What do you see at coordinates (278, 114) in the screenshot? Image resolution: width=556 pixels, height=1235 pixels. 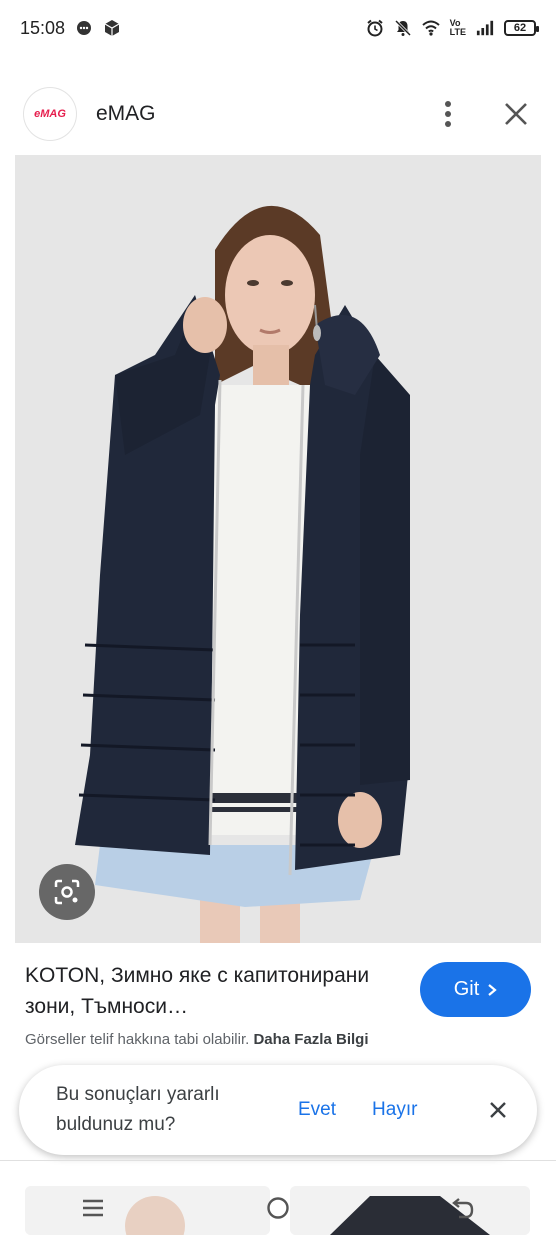 I see `sheet-header: eMAG eMAG` at bounding box center [278, 114].